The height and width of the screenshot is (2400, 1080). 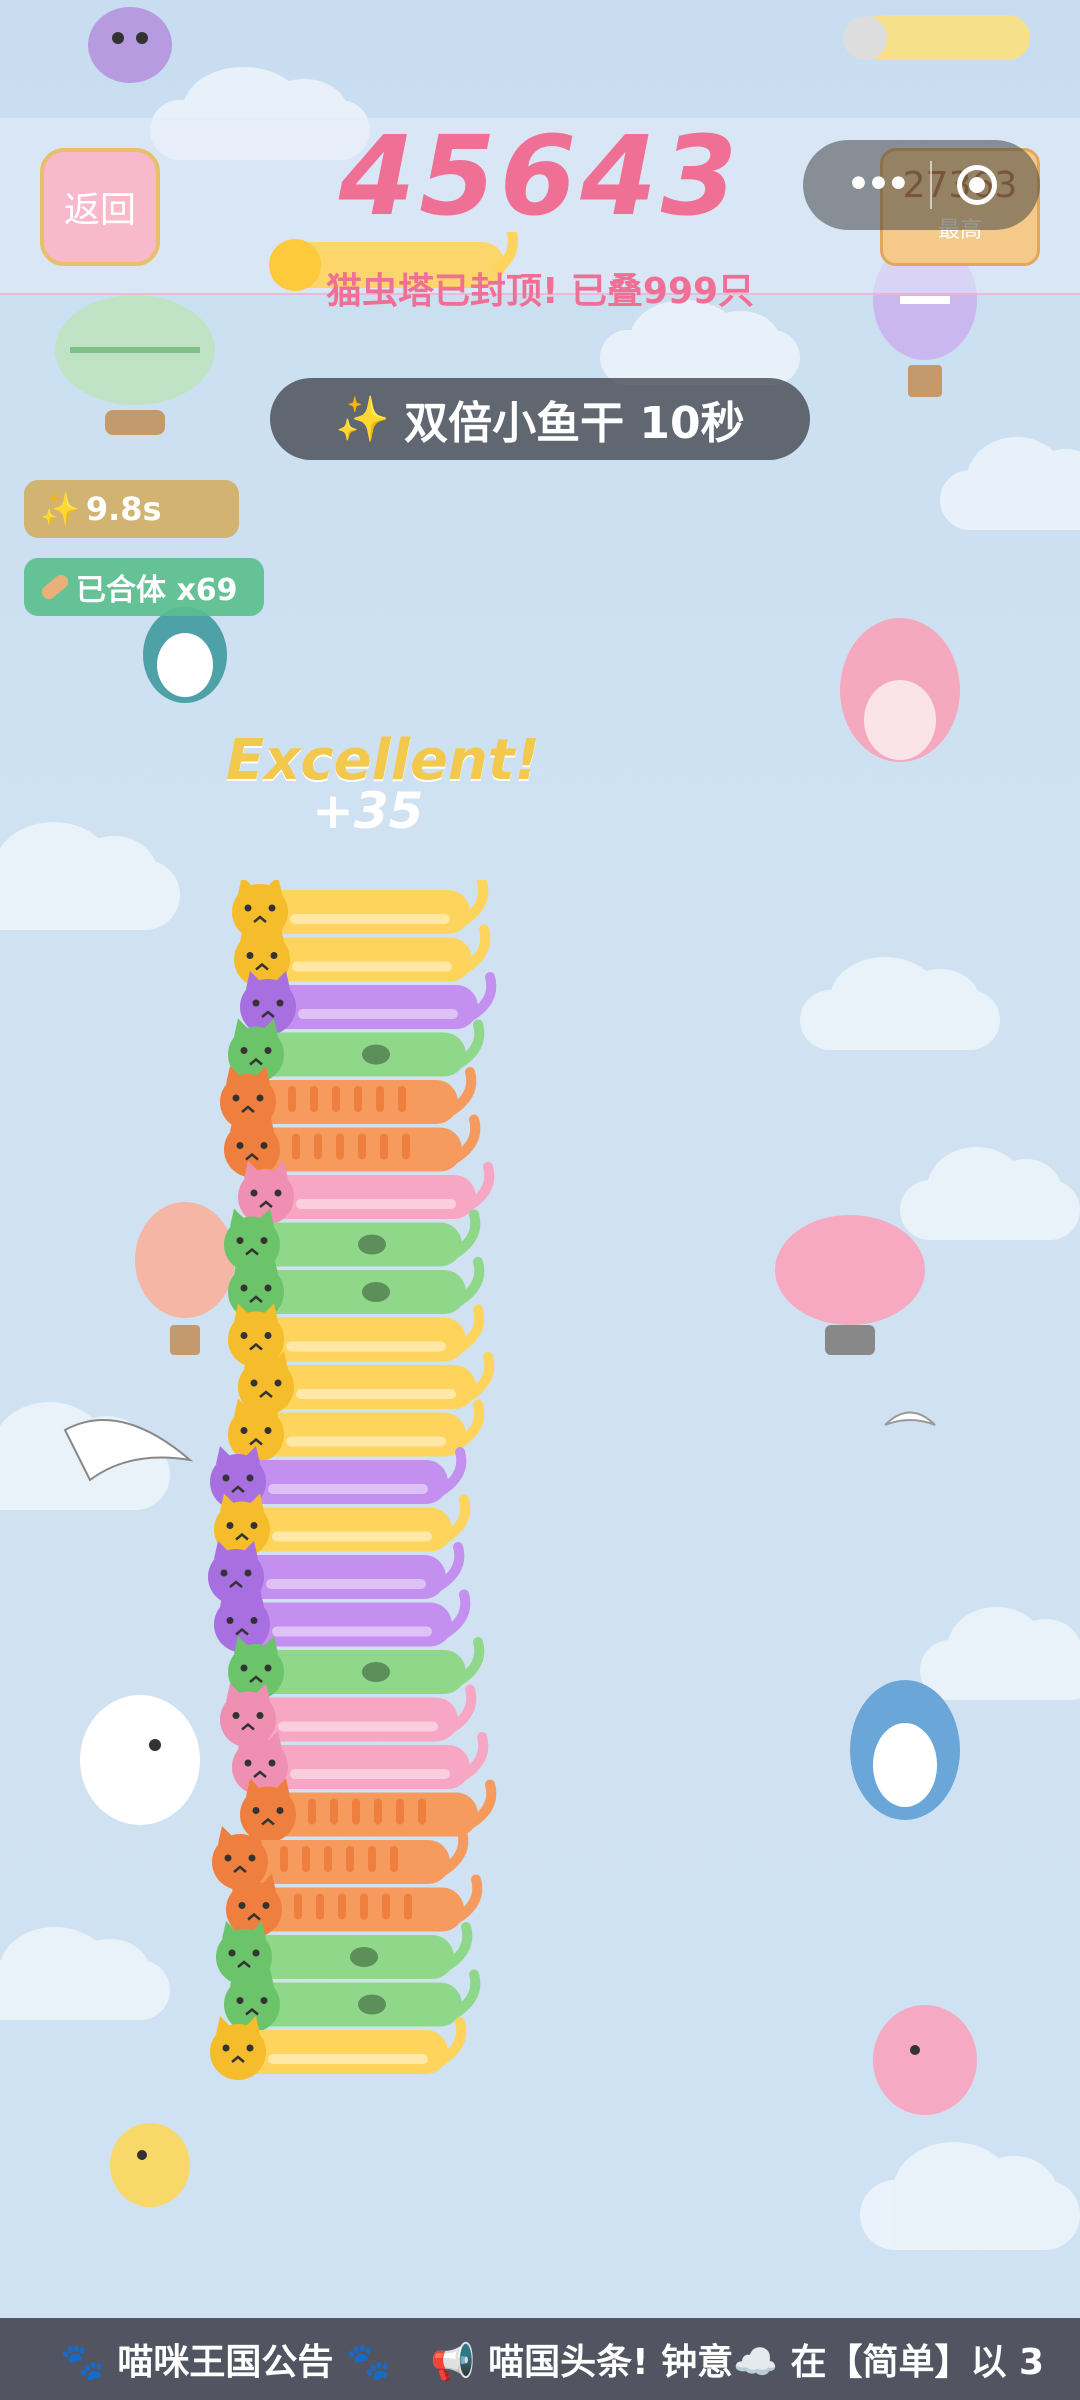 What do you see at coordinates (360, 910) in the screenshot?
I see `cat-segment` at bounding box center [360, 910].